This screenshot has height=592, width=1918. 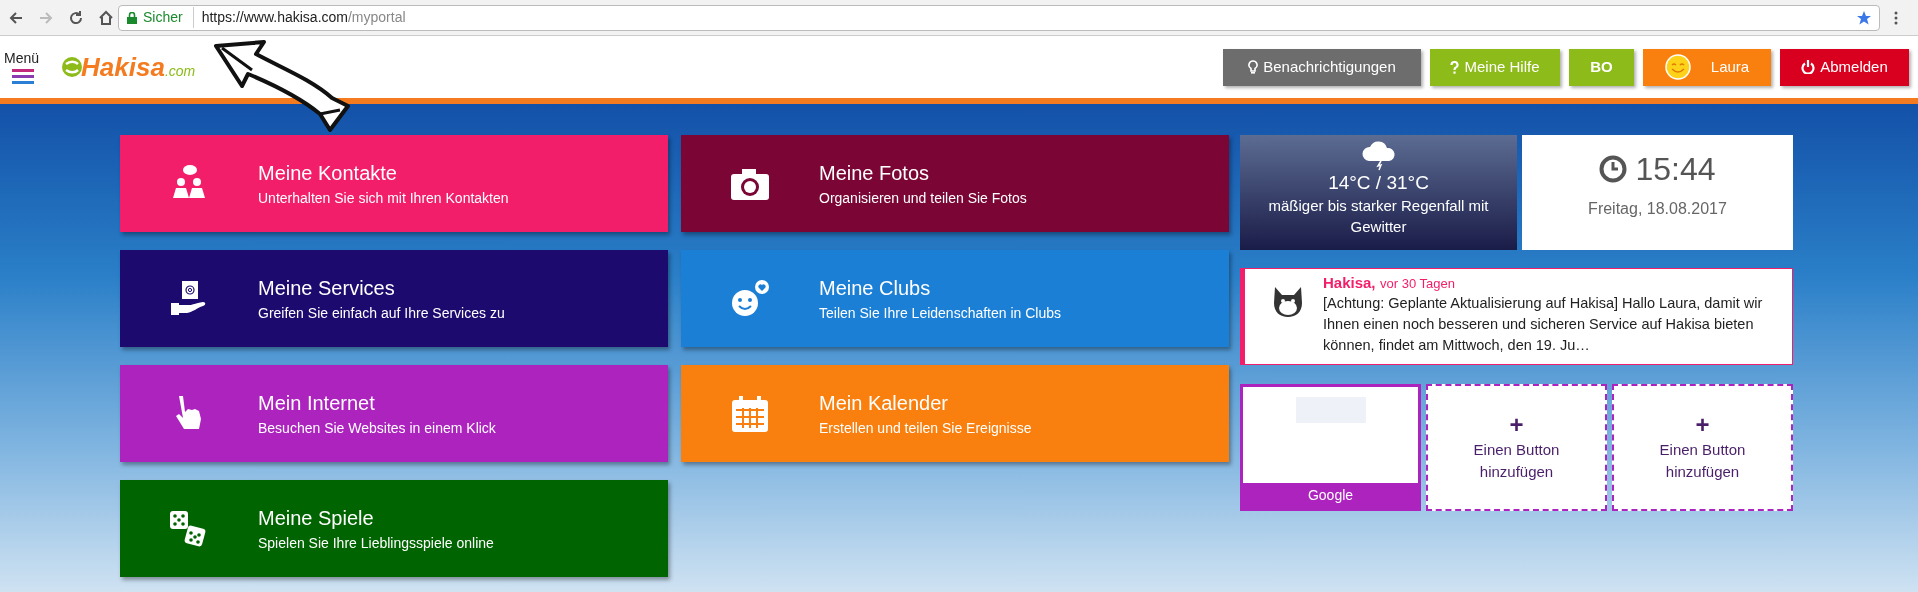 I want to click on app-tile: Meine Kontakte Unterhalten Sie sich mit Ihren Kontakten, so click(x=394, y=183).